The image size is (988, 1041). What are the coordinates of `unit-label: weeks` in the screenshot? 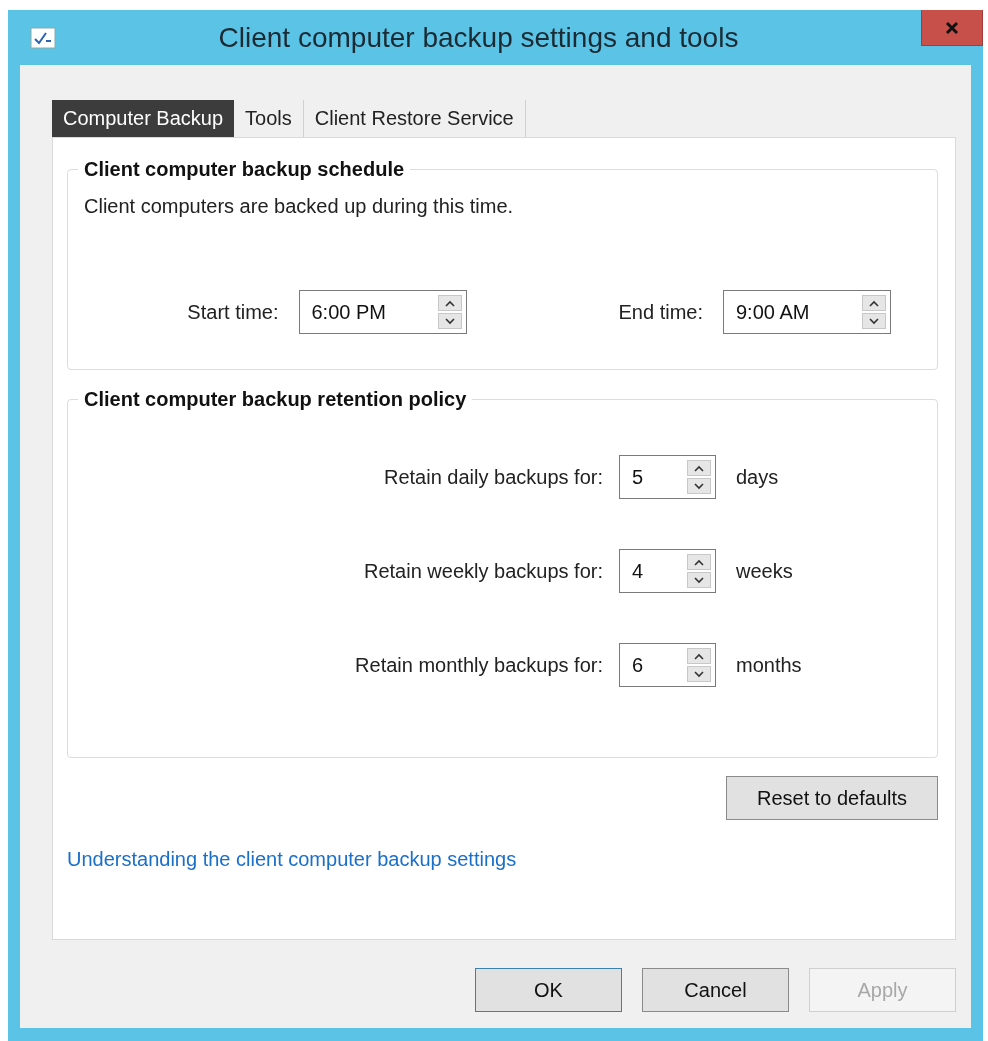 It's located at (764, 571).